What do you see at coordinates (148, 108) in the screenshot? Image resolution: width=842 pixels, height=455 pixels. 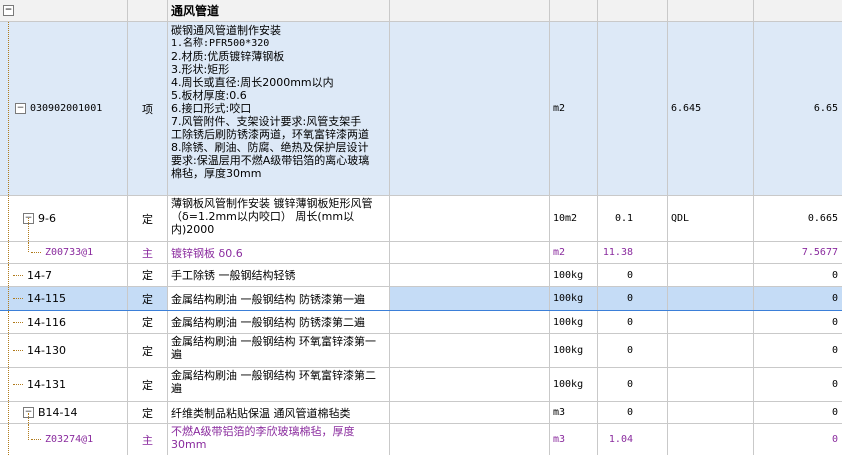 I see `item-type: 项` at bounding box center [148, 108].